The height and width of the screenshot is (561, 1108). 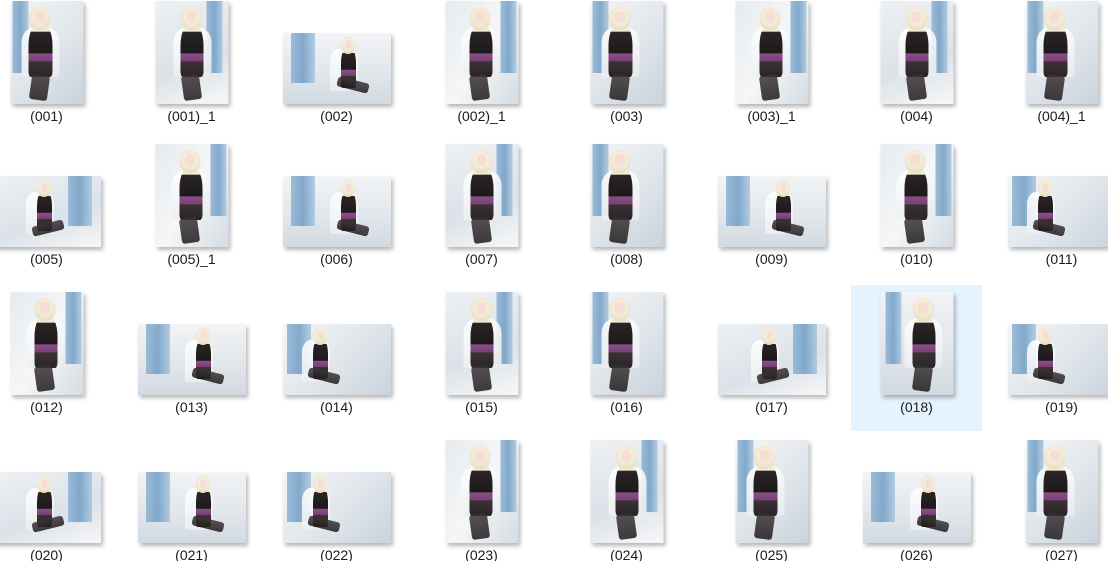 I want to click on file-name-label: (013), so click(x=191, y=407).